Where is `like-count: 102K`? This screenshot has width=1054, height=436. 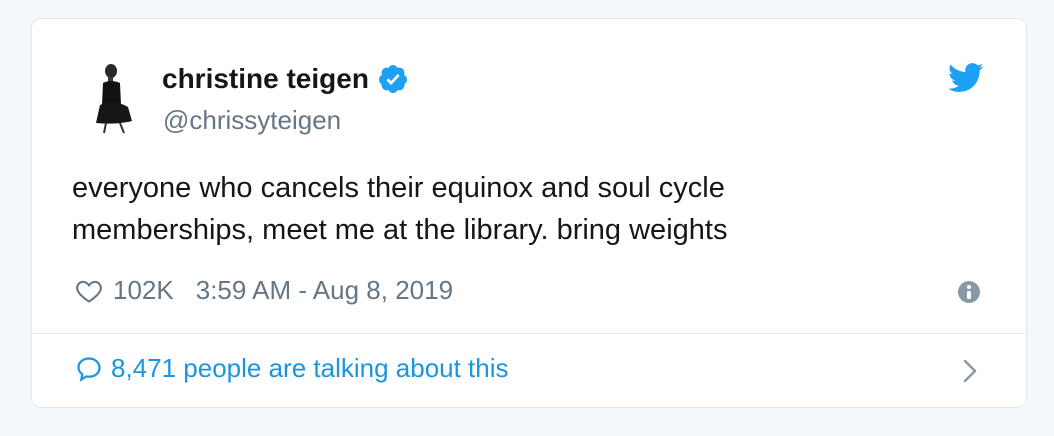
like-count: 102K is located at coordinates (143, 290).